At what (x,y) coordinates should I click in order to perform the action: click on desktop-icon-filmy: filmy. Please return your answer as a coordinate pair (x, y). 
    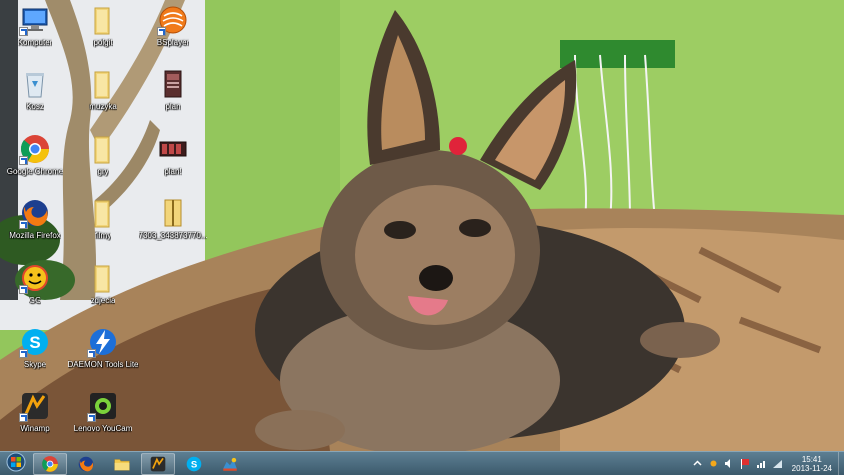
    Looking at the image, I should click on (103, 227).